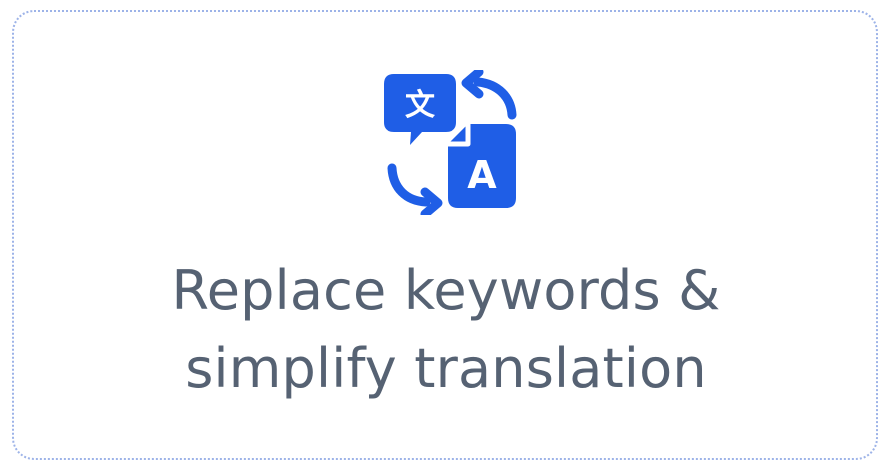  What do you see at coordinates (482, 175) in the screenshot?
I see `target-glyph: A` at bounding box center [482, 175].